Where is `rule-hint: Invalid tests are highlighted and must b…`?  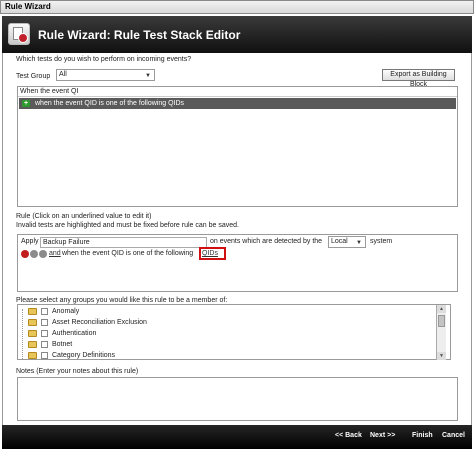 rule-hint: Invalid tests are highlighted and must b… is located at coordinates (127, 225).